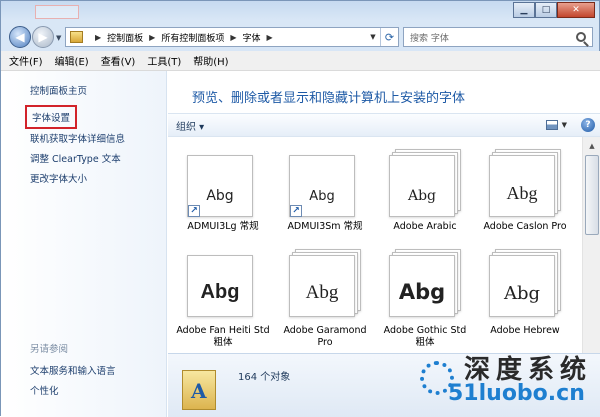  What do you see at coordinates (57, 12) in the screenshot?
I see `title-highlight` at bounding box center [57, 12].